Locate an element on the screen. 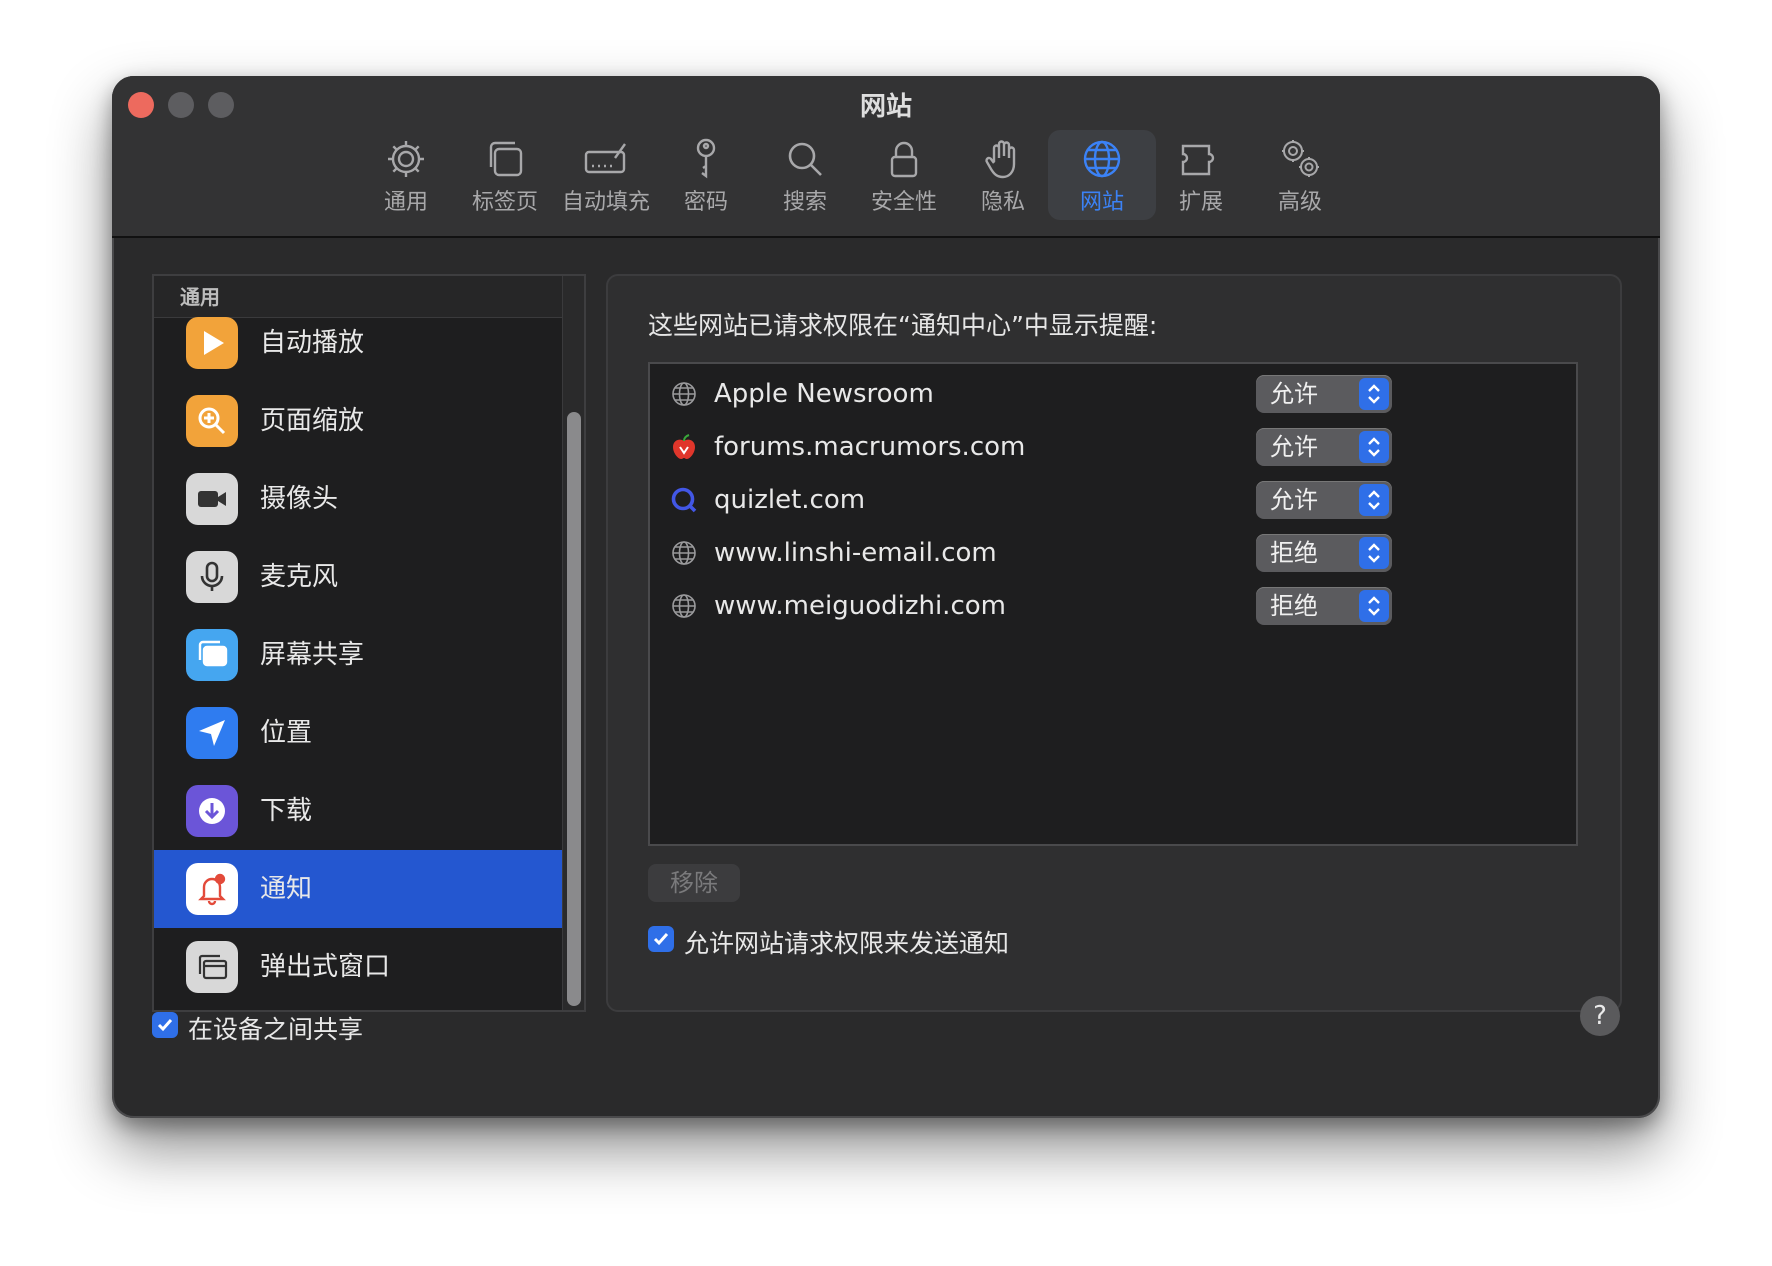  table-row: www.linshi-email.com 拒绝 is located at coordinates (1113, 553).